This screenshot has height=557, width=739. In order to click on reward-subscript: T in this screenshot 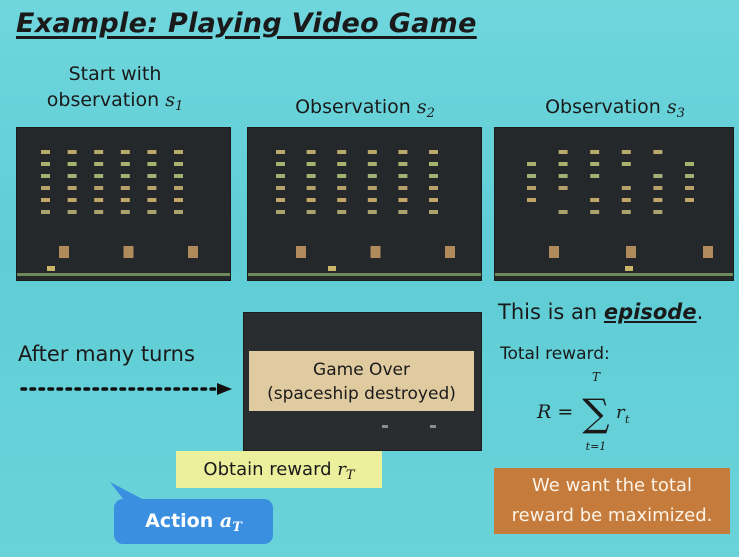, I will do `click(350, 475)`.